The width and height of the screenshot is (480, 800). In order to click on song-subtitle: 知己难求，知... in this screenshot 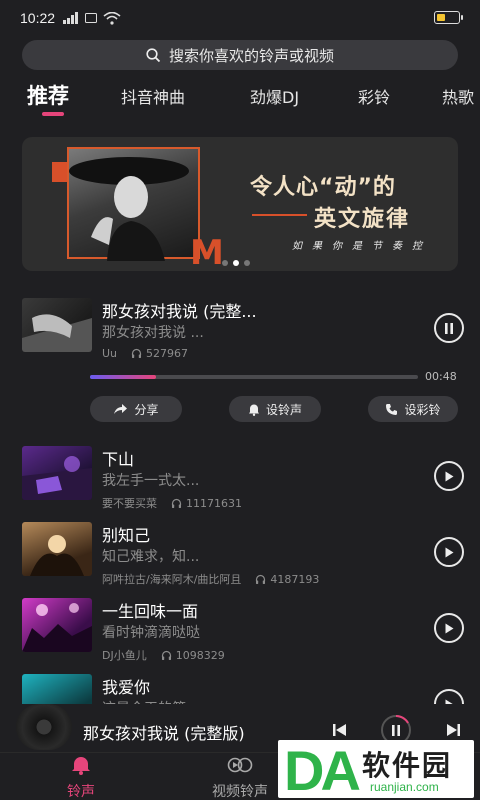, I will do `click(151, 557)`.